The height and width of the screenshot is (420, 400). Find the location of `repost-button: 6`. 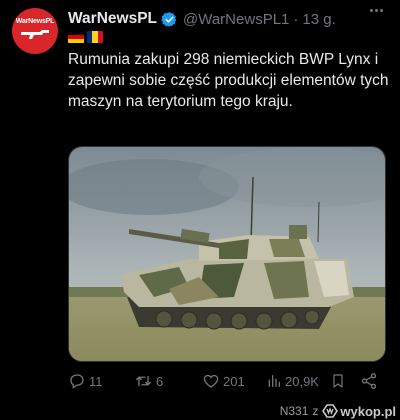

repost-button: 6 is located at coordinates (148, 381).